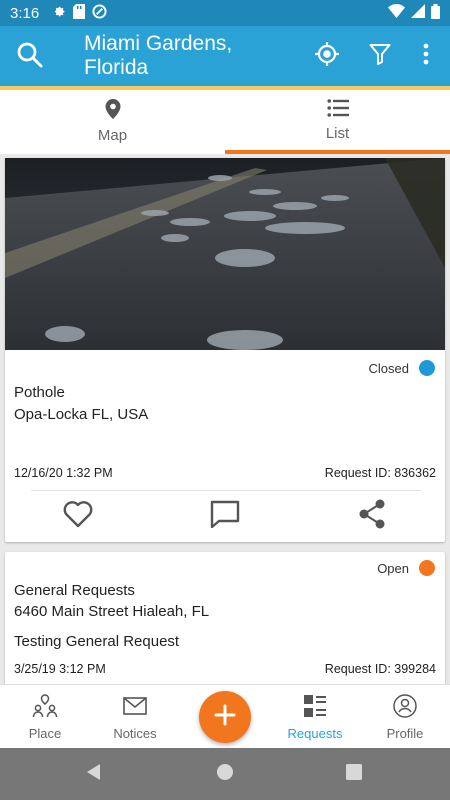 The height and width of the screenshot is (800, 450). Describe the element at coordinates (60, 669) in the screenshot. I see `request-datetime: 3/25/19 3:12 PM` at that location.